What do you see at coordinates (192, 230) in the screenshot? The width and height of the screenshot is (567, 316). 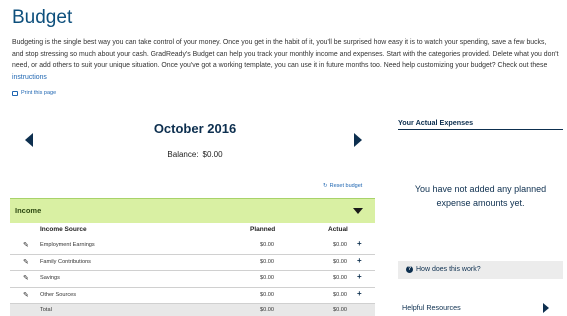 I see `income-table-header: Income Source Planned Actual` at bounding box center [192, 230].